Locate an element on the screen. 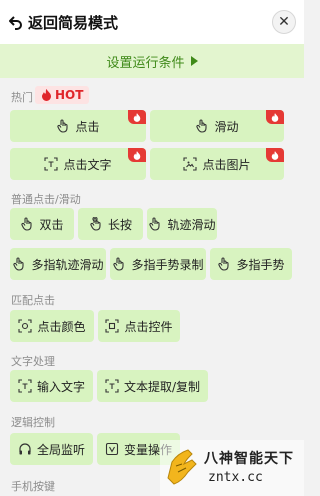 This screenshot has width=320, height=496. hot-button-tap: 点击 is located at coordinates (78, 126).